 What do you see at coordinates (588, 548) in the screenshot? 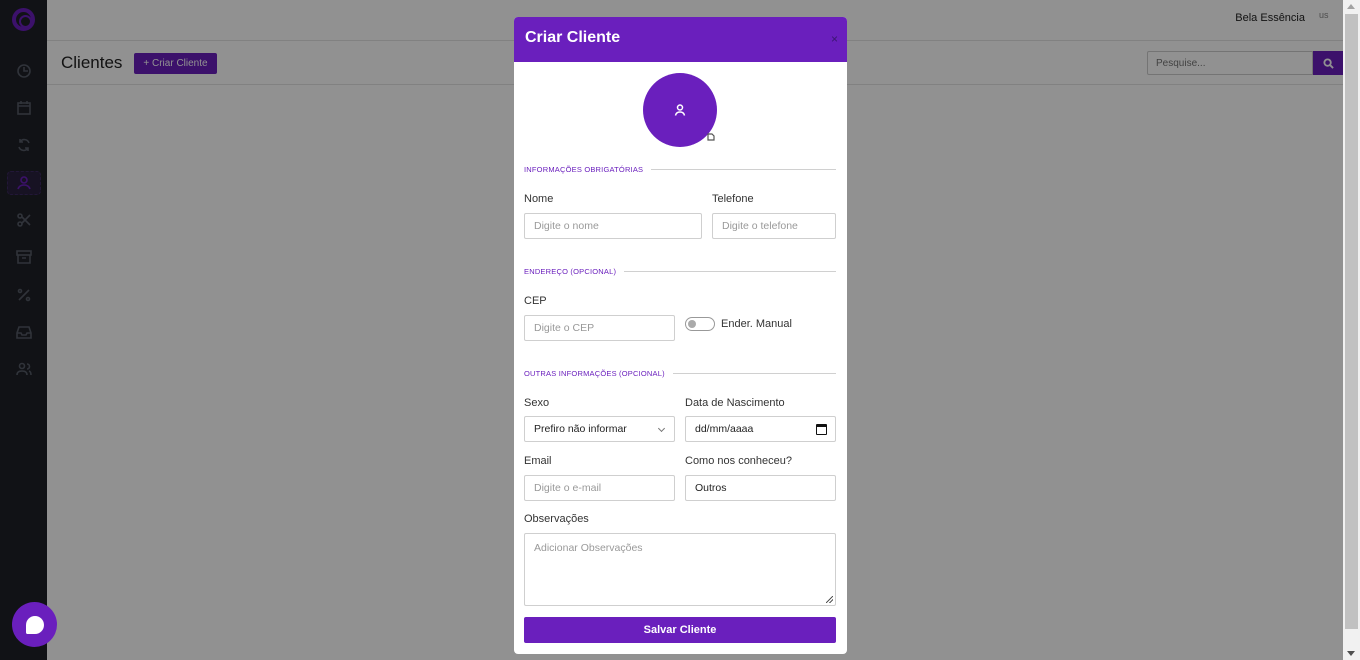
I see `notes-placeholder: Adicionar Observações` at bounding box center [588, 548].